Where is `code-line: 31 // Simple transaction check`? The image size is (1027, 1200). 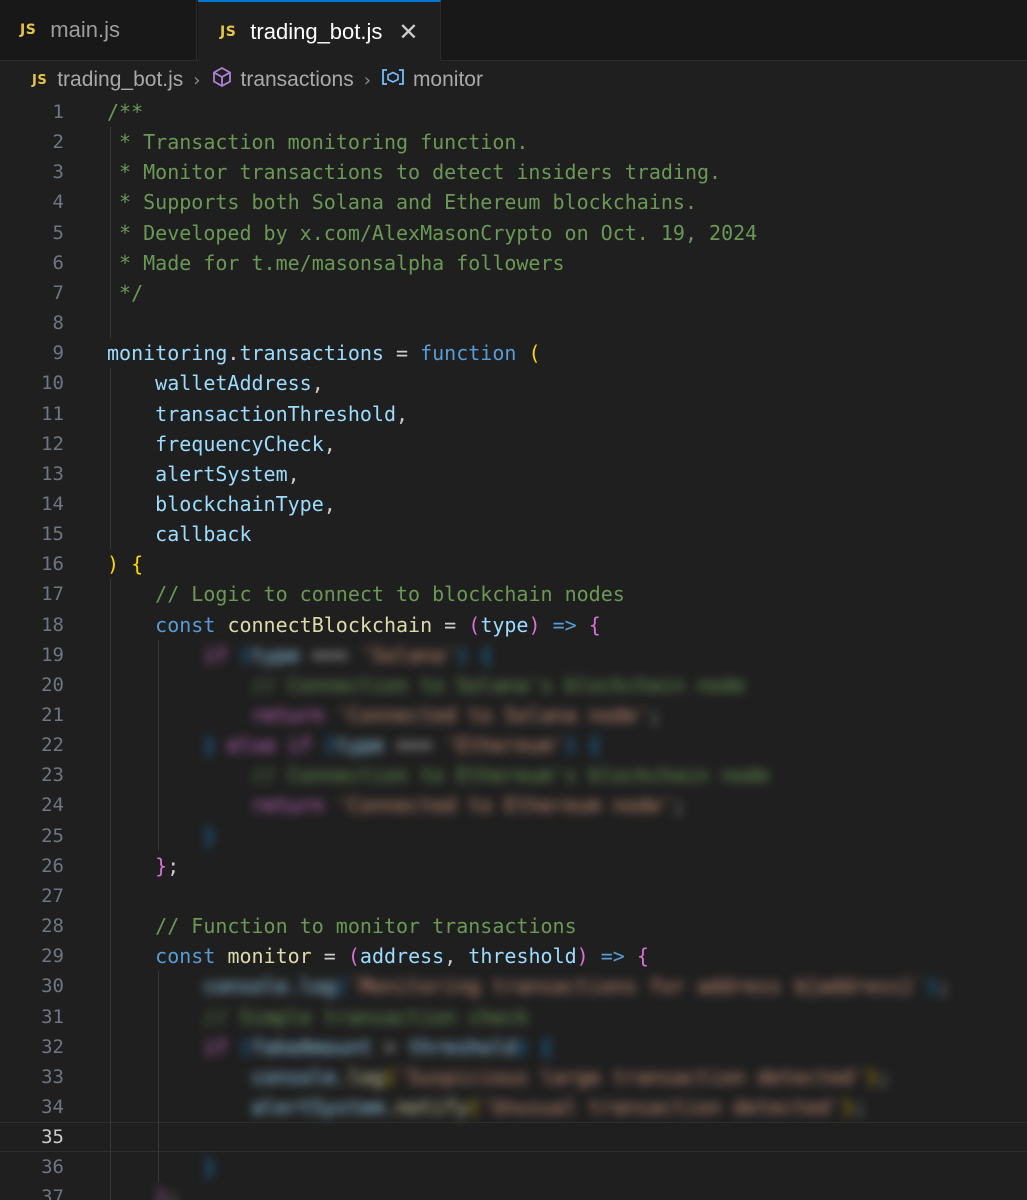
code-line: 31 // Simple transaction check is located at coordinates (513, 1017).